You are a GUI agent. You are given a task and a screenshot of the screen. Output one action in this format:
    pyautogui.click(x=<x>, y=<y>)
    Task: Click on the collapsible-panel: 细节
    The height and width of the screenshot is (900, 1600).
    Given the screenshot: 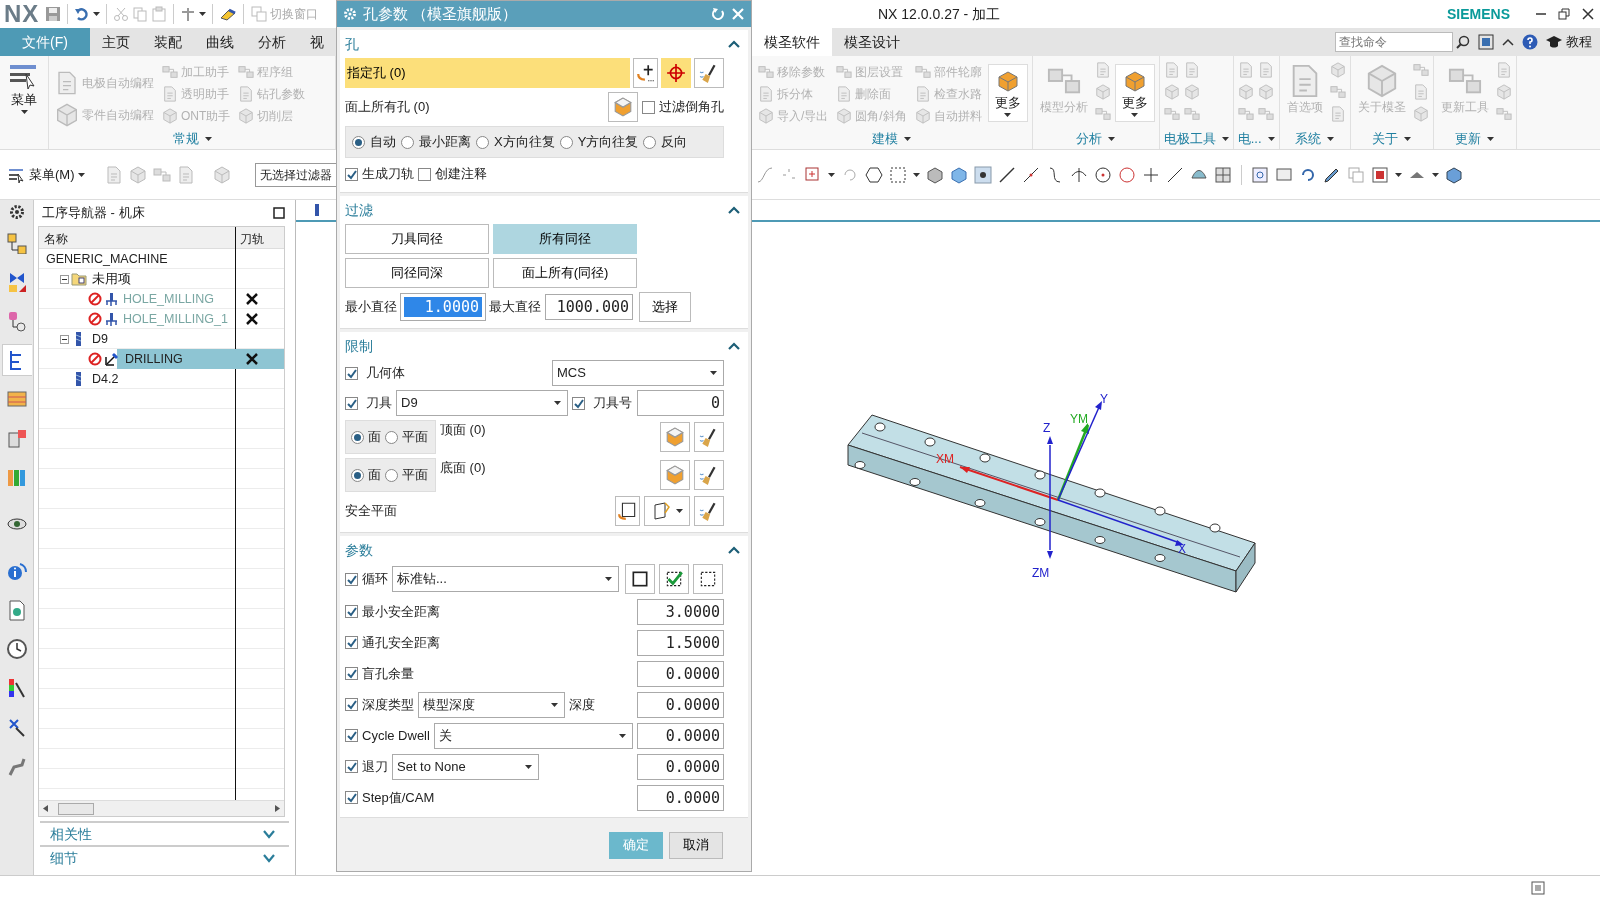 What is the action you would take?
    pyautogui.click(x=164, y=857)
    